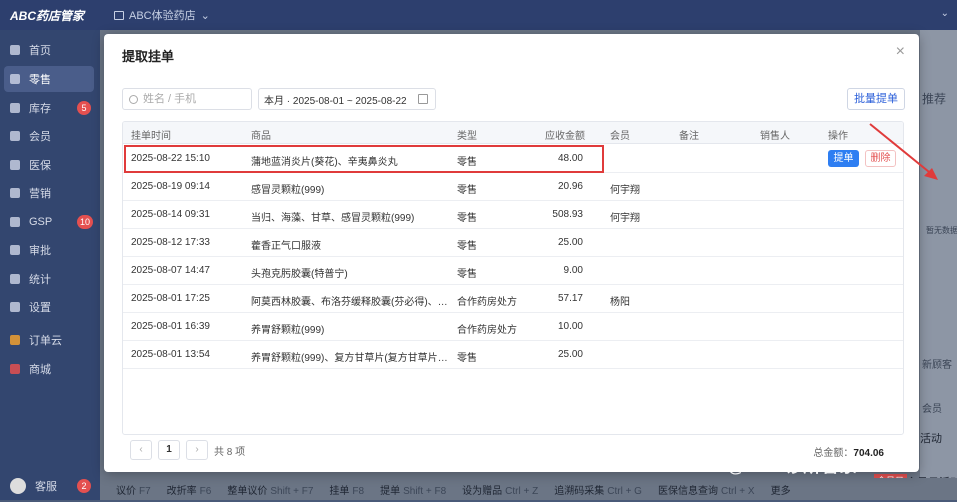 Image resolution: width=957 pixels, height=502 pixels. Describe the element at coordinates (49, 165) in the screenshot. I see `sidebar-item-insurance: 医保` at that location.